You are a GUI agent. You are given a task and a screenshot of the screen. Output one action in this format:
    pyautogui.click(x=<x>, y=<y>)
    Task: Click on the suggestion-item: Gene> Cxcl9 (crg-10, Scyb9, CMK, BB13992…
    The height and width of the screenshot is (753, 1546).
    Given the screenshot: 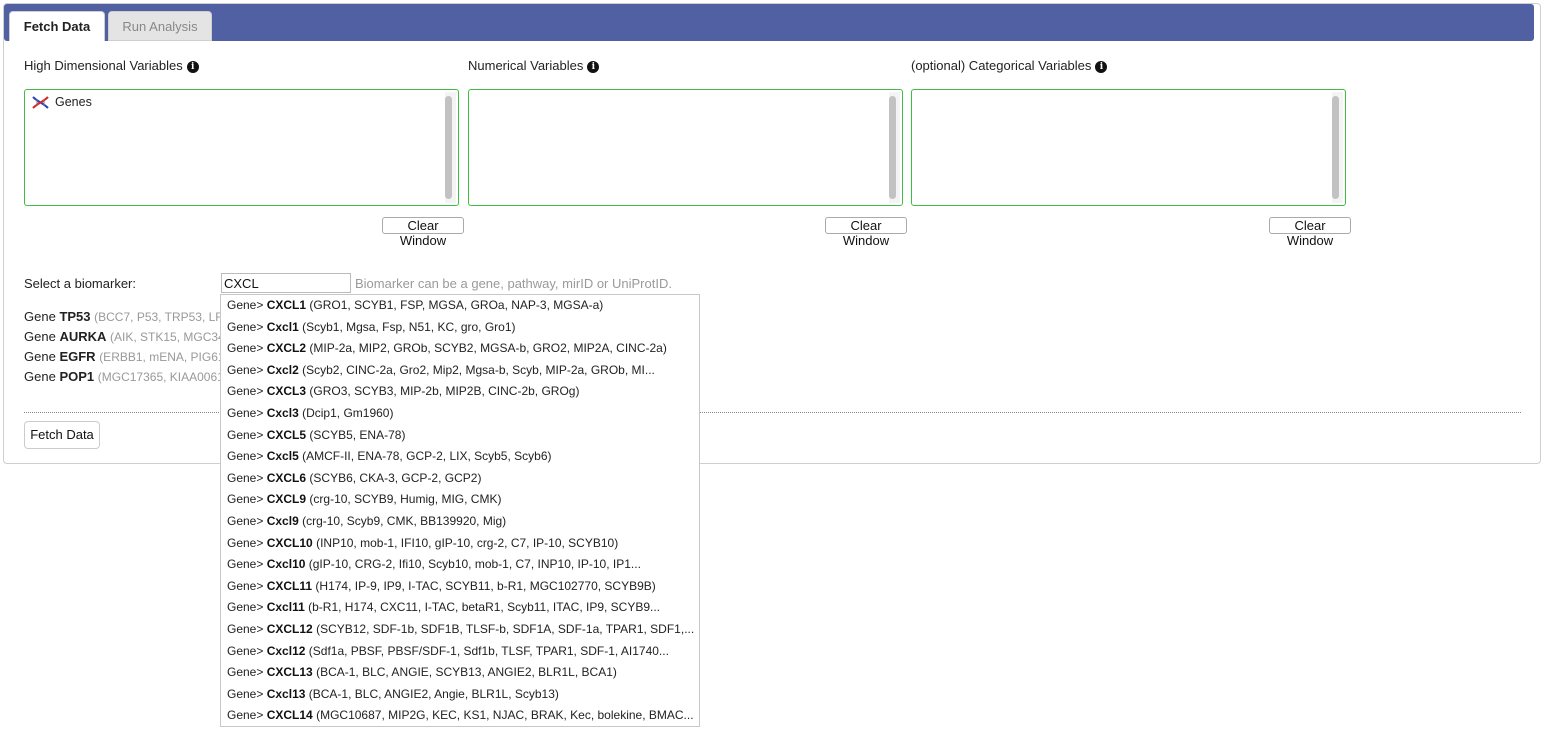 What is the action you would take?
    pyautogui.click(x=460, y=522)
    